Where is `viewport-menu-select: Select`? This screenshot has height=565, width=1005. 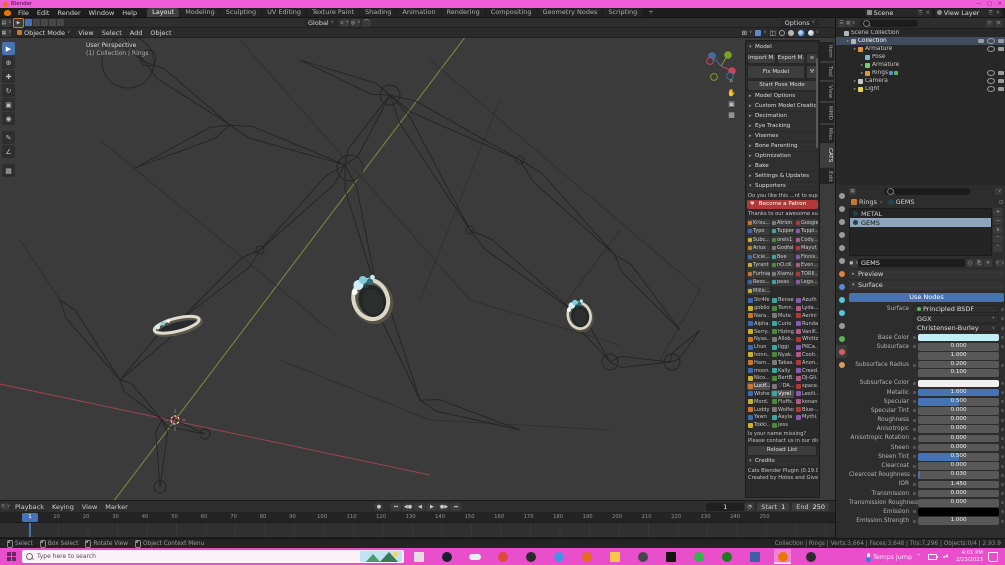 viewport-menu-select: Select is located at coordinates (112, 33).